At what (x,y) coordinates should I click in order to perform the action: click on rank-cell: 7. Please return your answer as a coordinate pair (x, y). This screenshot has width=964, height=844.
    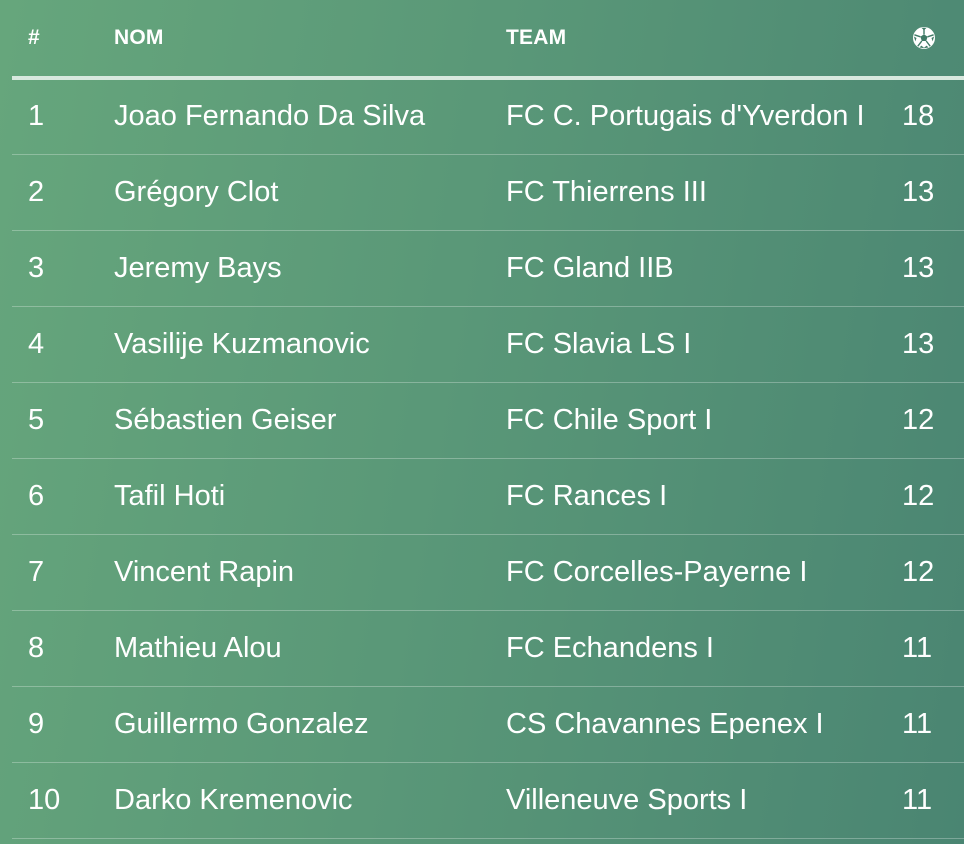
    Looking at the image, I should click on (63, 572).